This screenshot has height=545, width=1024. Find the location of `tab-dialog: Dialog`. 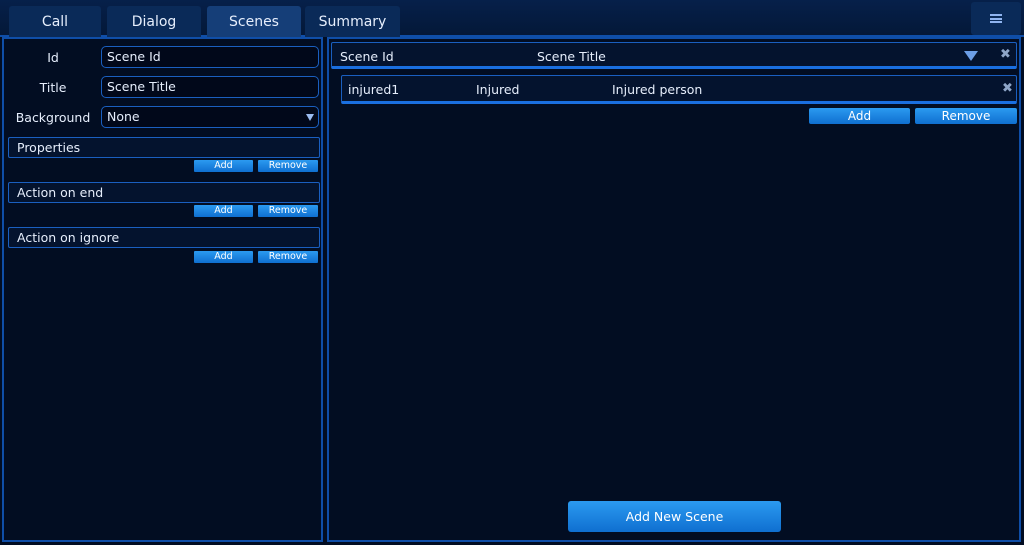

tab-dialog: Dialog is located at coordinates (154, 21).